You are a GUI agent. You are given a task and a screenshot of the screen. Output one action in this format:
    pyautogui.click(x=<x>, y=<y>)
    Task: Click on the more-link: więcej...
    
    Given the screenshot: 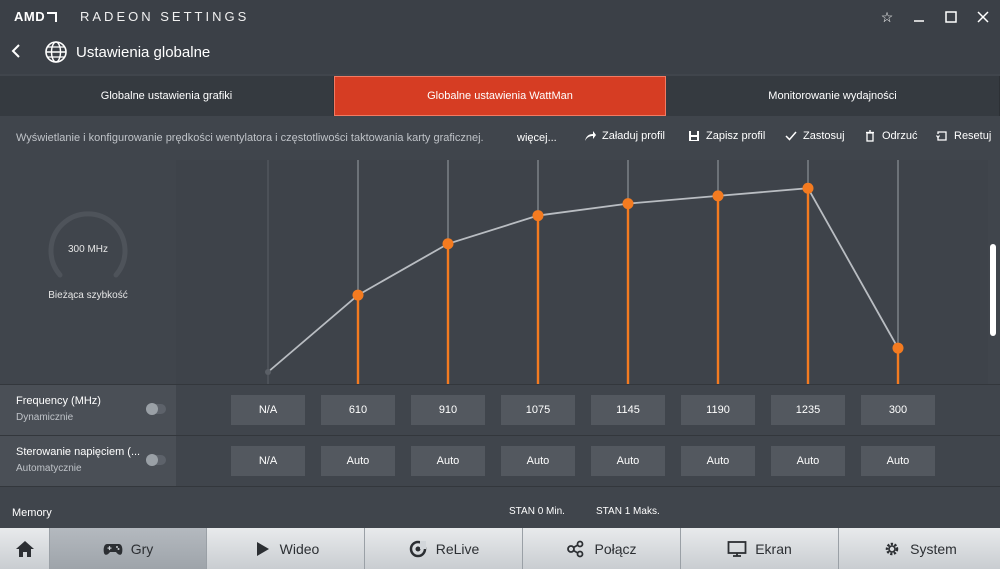 What is the action you would take?
    pyautogui.click(x=537, y=138)
    